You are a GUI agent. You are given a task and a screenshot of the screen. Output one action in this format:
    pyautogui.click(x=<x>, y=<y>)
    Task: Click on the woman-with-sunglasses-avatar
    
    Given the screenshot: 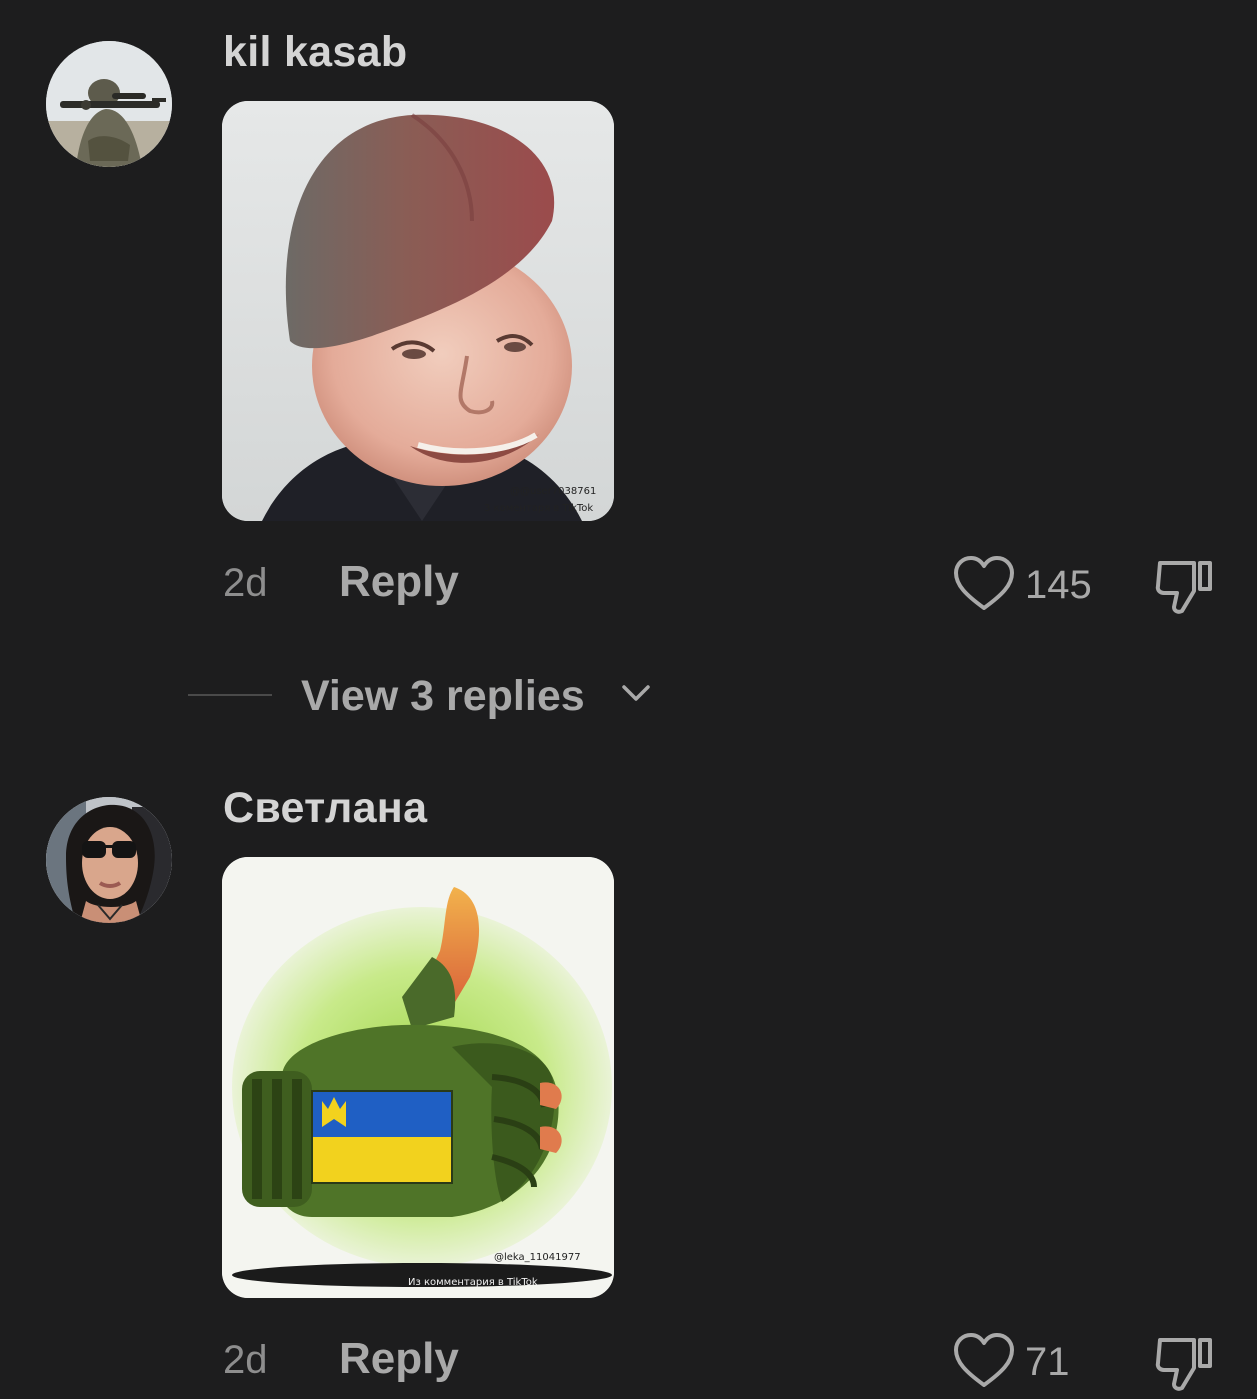 What is the action you would take?
    pyautogui.click(x=109, y=860)
    